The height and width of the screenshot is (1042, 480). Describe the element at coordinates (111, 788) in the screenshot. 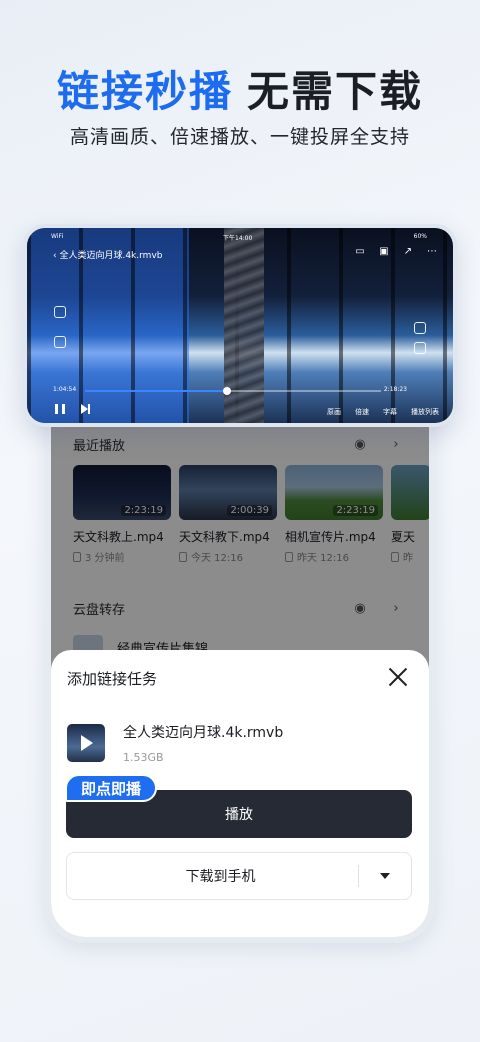

I see `instant-play-badge: 即点即播` at that location.